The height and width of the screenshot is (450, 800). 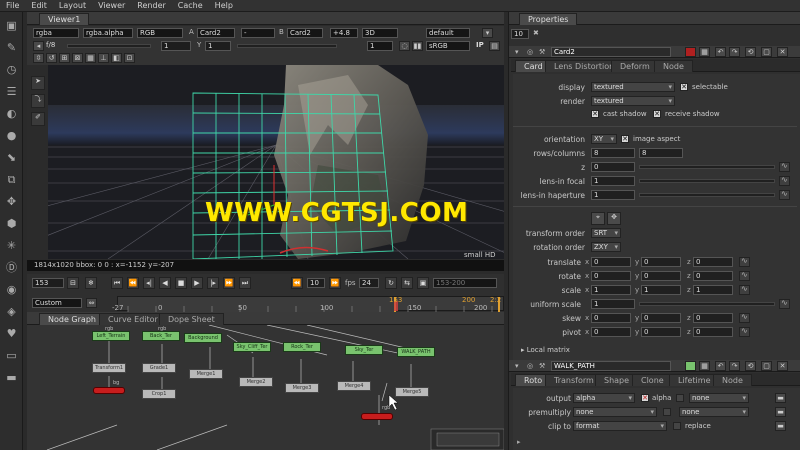 What do you see at coordinates (707, 181) in the screenshot?
I see `lens-focal-slider` at bounding box center [707, 181].